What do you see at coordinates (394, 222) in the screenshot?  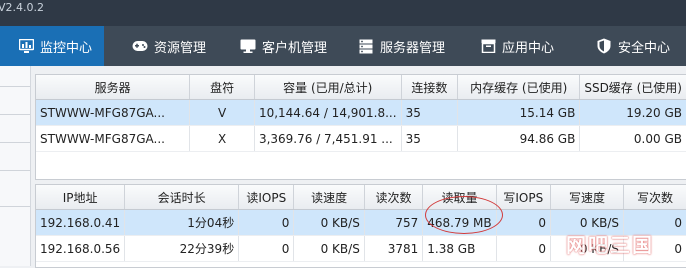 I see `read-count-cell: 757` at bounding box center [394, 222].